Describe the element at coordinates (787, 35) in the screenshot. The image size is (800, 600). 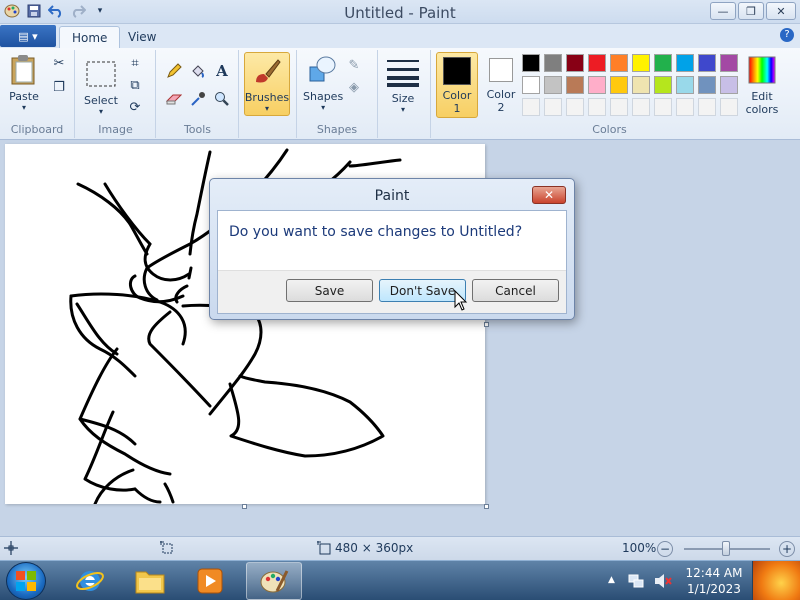
I see `help-icon: ?` at that location.